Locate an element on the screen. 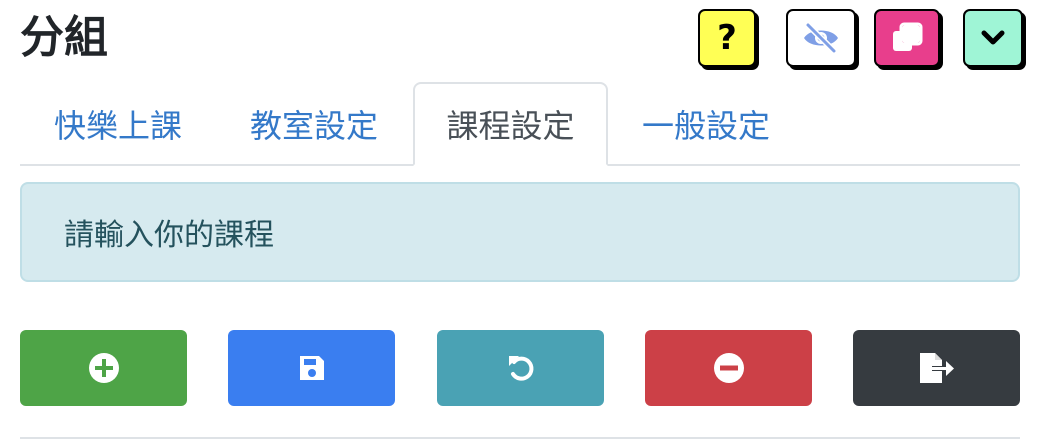 Image resolution: width=1048 pixels, height=448 pixels. chevron-down-icon is located at coordinates (993, 37).